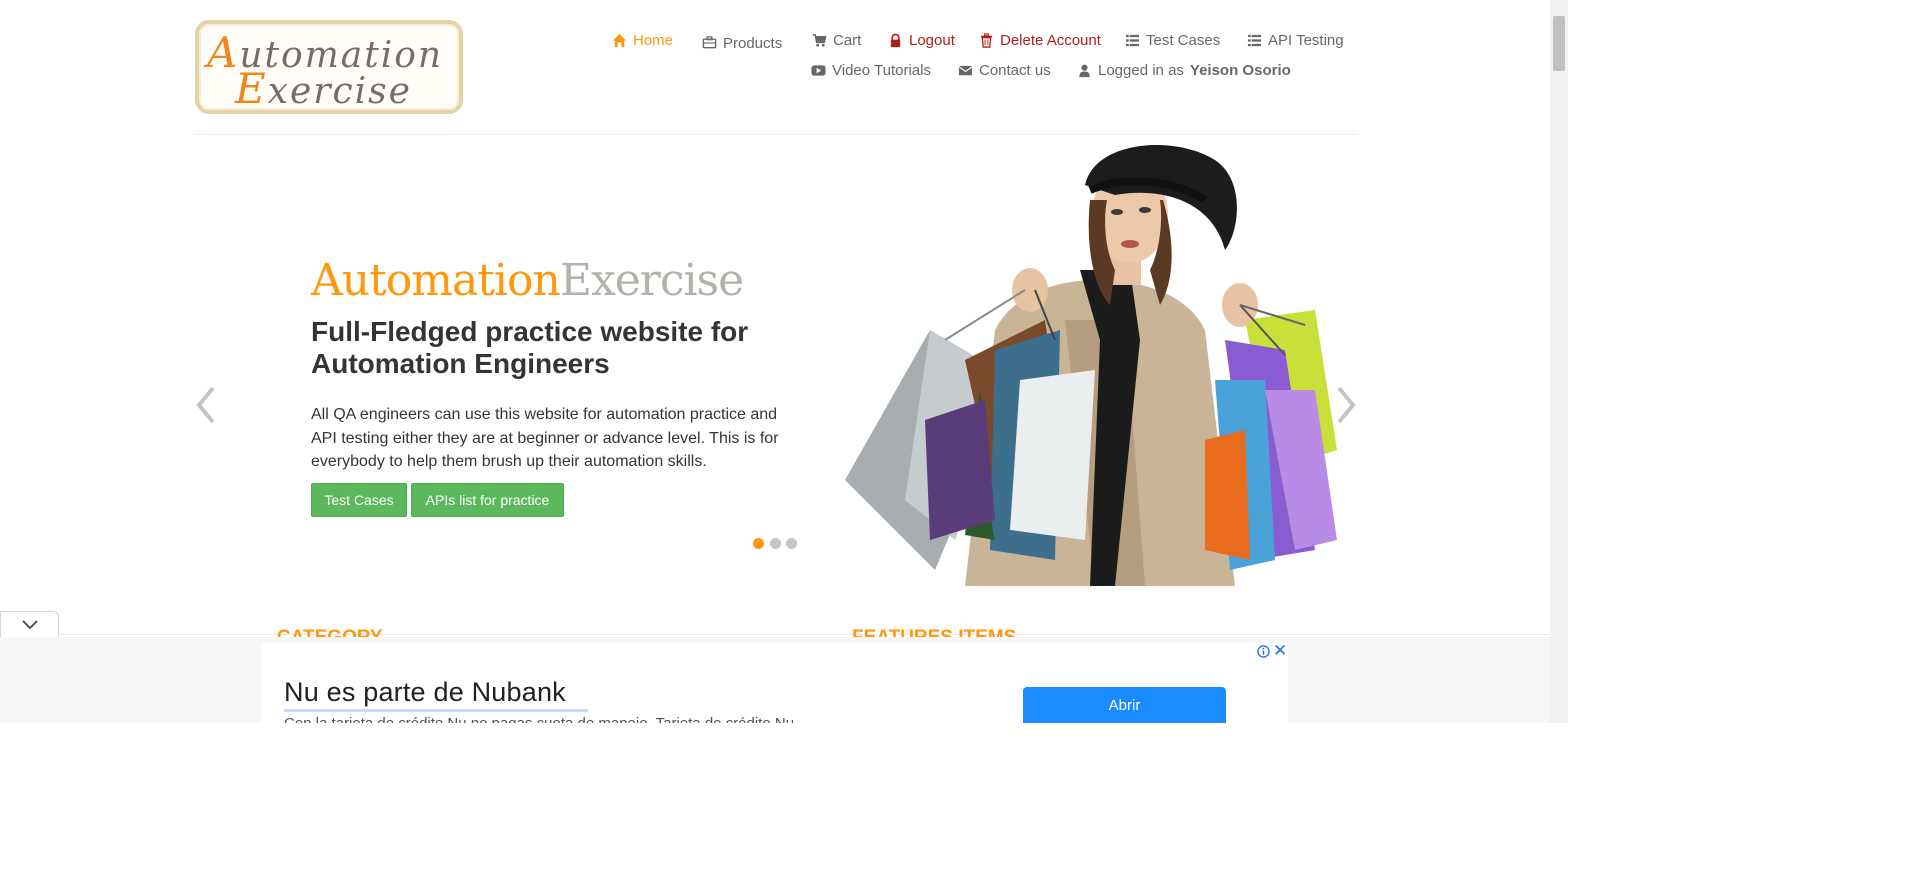 The width and height of the screenshot is (1920, 885). What do you see at coordinates (425, 692) in the screenshot?
I see `ad-title: Nu es parte de Nubank` at bounding box center [425, 692].